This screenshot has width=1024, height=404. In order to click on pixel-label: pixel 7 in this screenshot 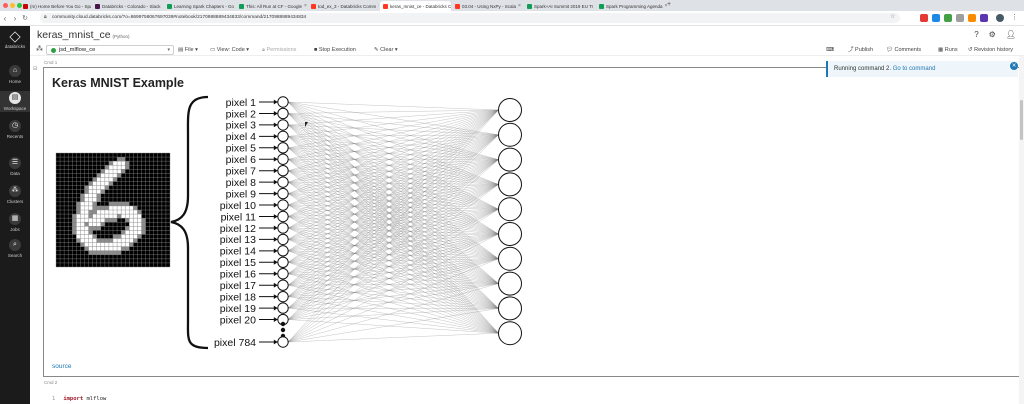, I will do `click(241, 172)`.